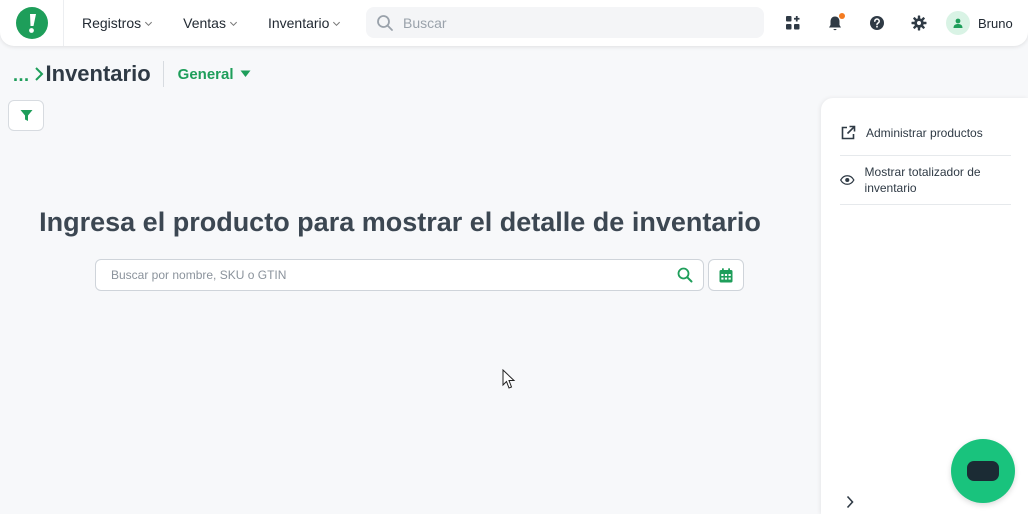 The image size is (1028, 514). What do you see at coordinates (573, 22) in the screenshot?
I see `global-search-input` at bounding box center [573, 22].